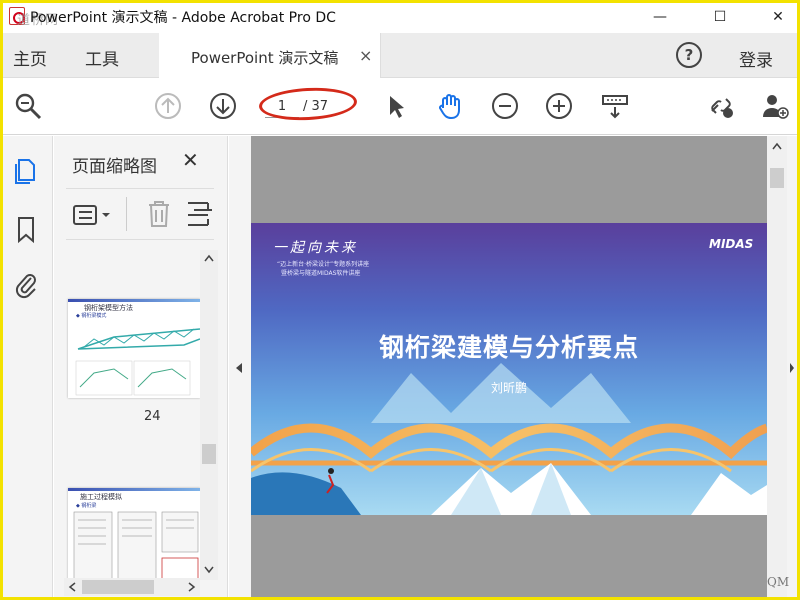  I want to click on document-vertical-scrollbar, so click(777, 366).